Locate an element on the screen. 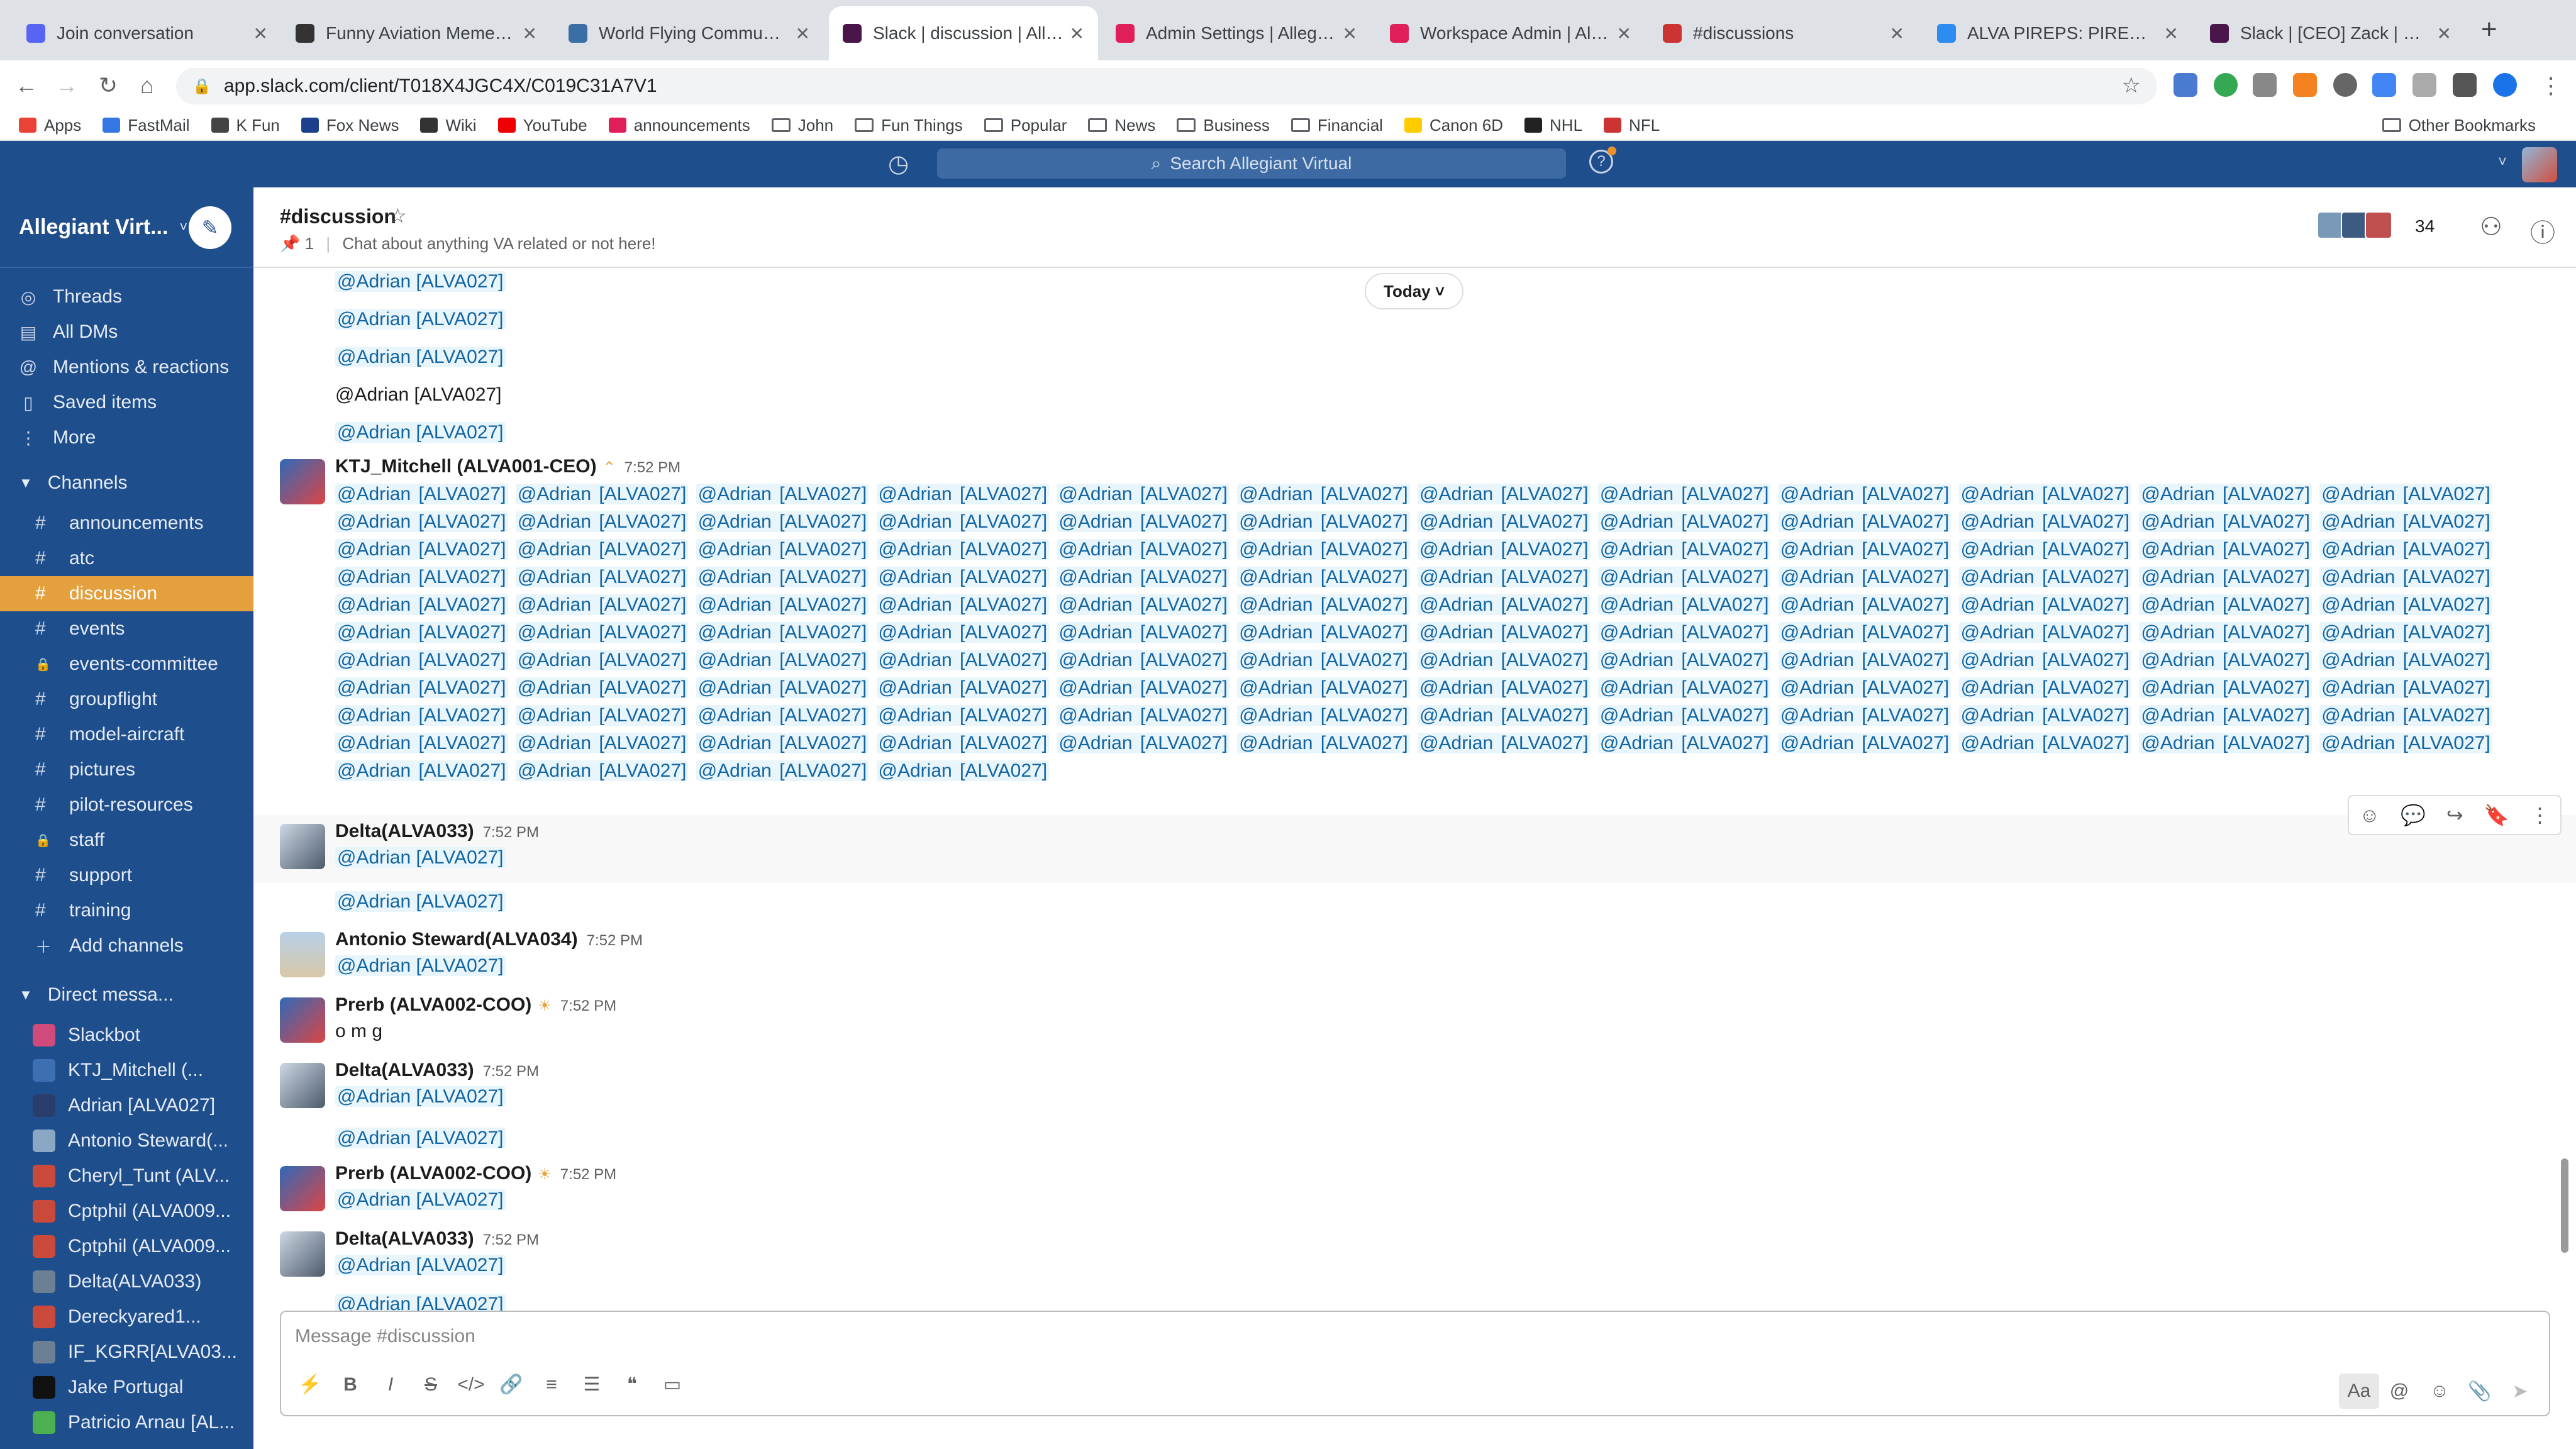  add-reaction-icon: ☺ is located at coordinates (2369, 815).